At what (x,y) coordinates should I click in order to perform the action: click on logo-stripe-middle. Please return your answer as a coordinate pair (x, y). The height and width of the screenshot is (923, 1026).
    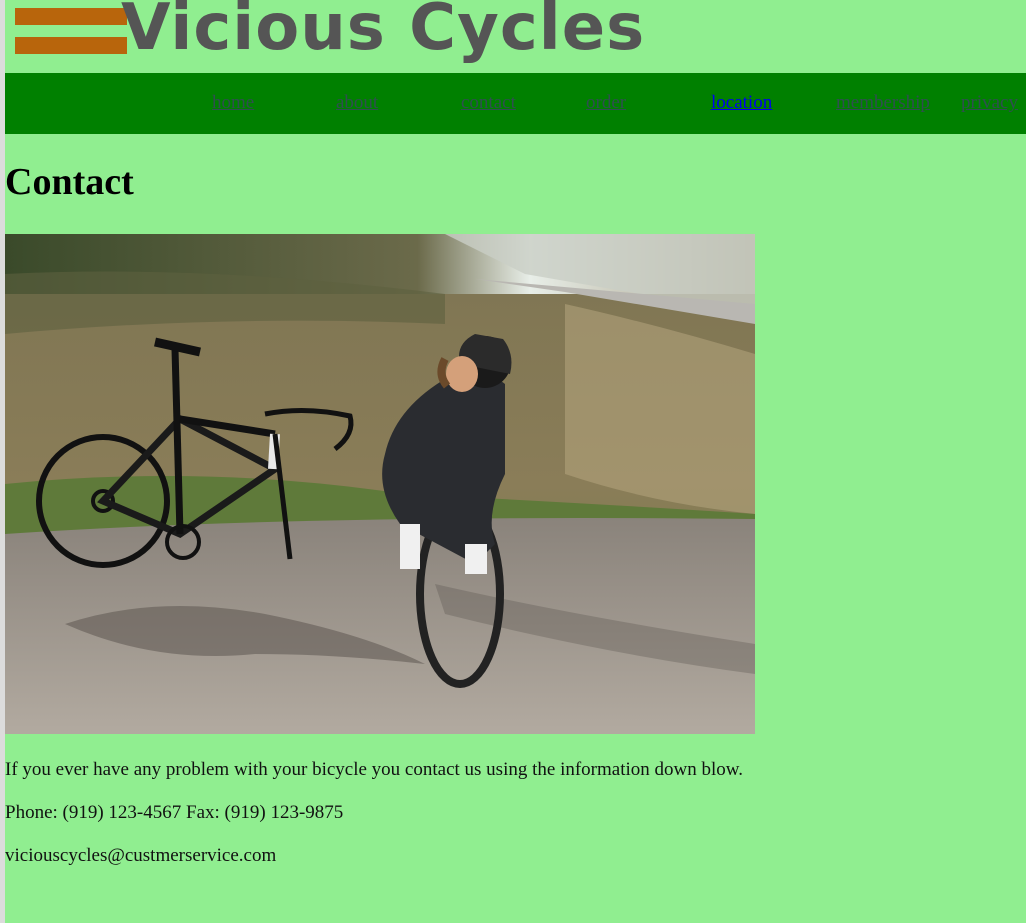
    Looking at the image, I should click on (71, 31).